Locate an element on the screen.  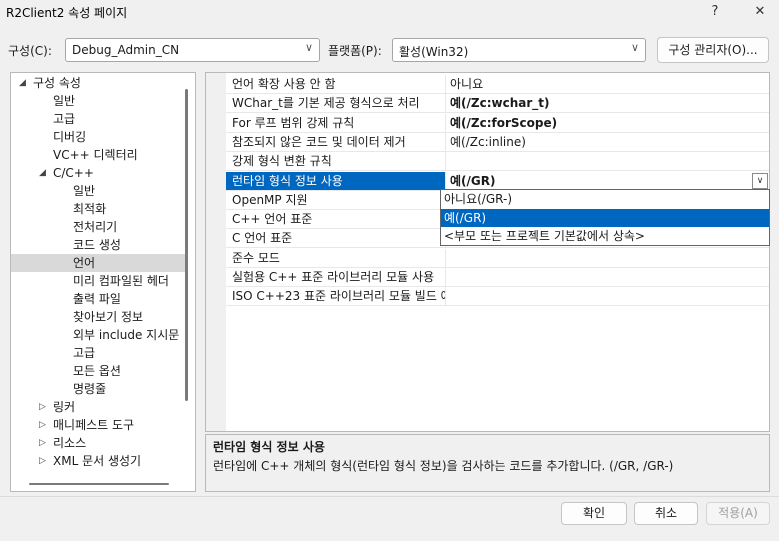
tree-item-label: 구성 속성 is located at coordinates (57, 83).